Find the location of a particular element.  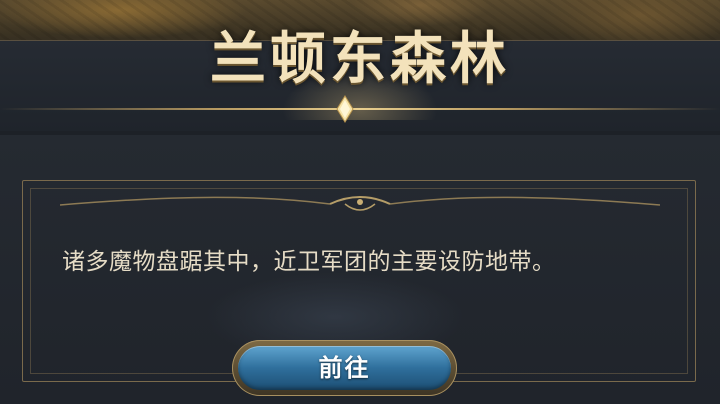

go-button-label: 前往 is located at coordinates (344, 368).